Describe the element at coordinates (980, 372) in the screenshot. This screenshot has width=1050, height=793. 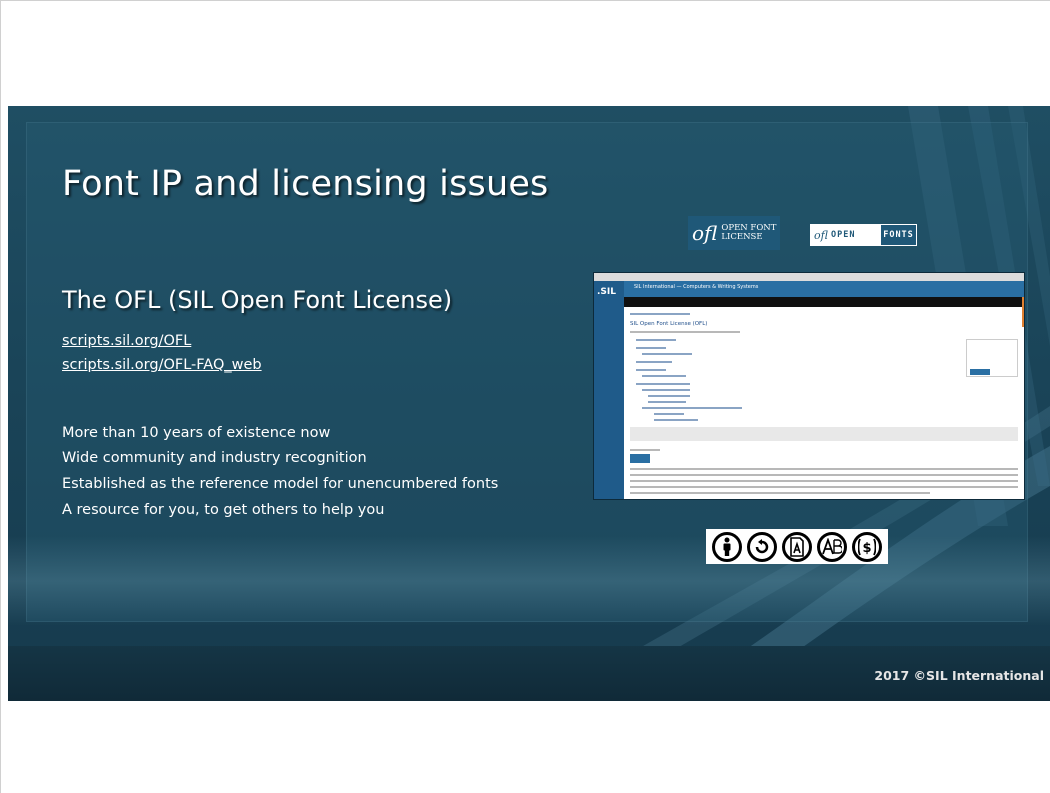
I see `sidebar-button` at that location.